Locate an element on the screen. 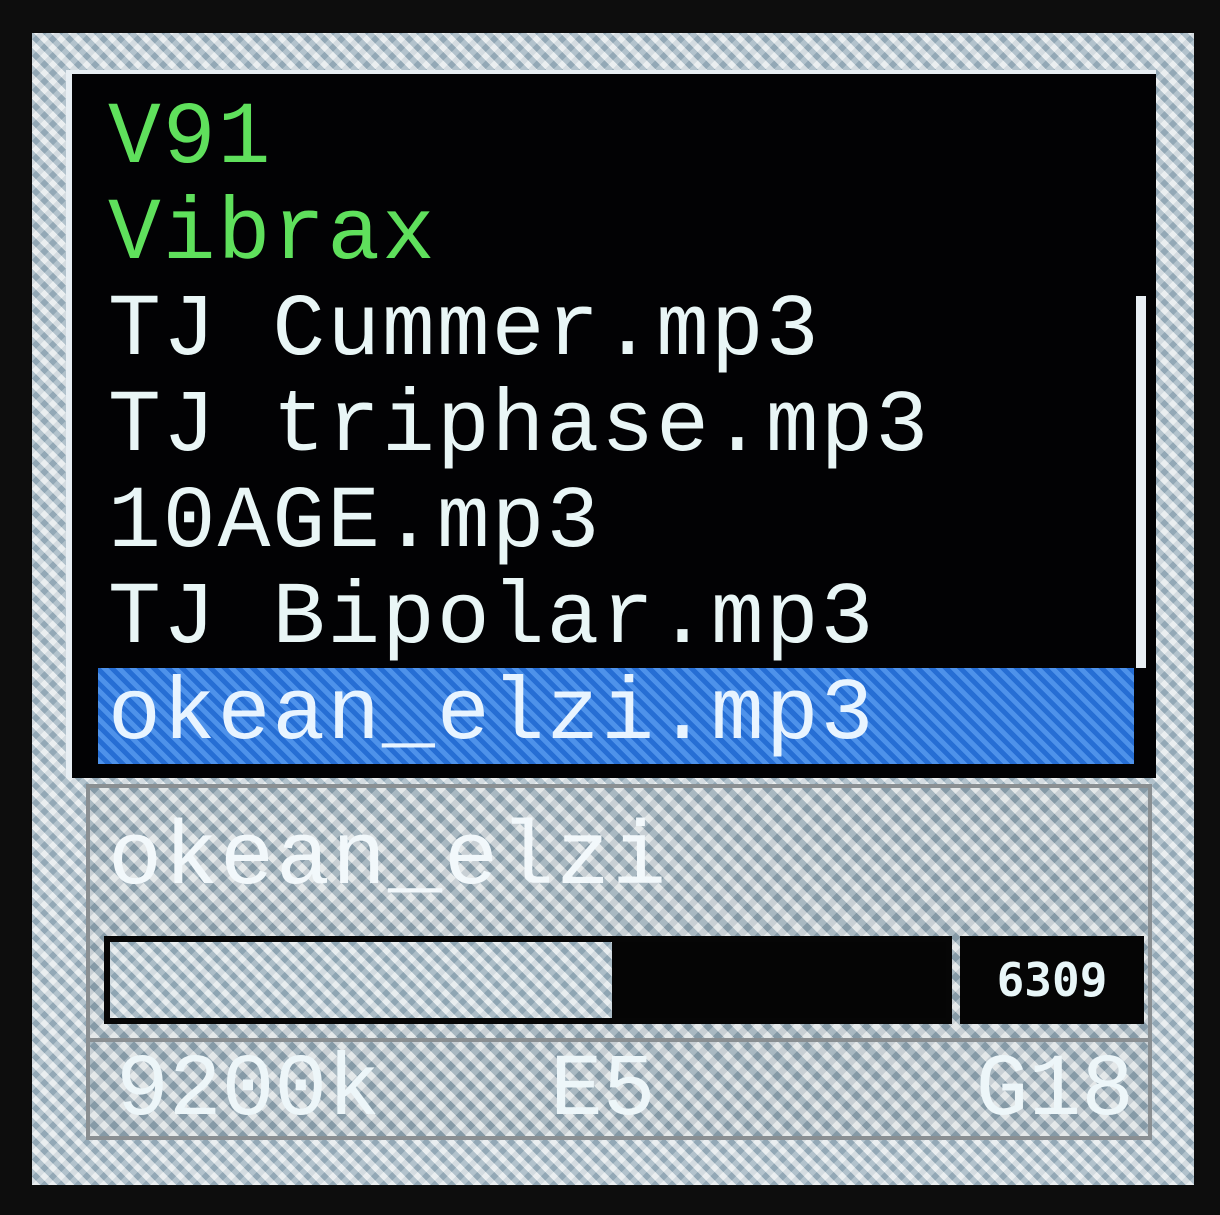  file-item-selected: okean_elzi.mp3 is located at coordinates (616, 716).